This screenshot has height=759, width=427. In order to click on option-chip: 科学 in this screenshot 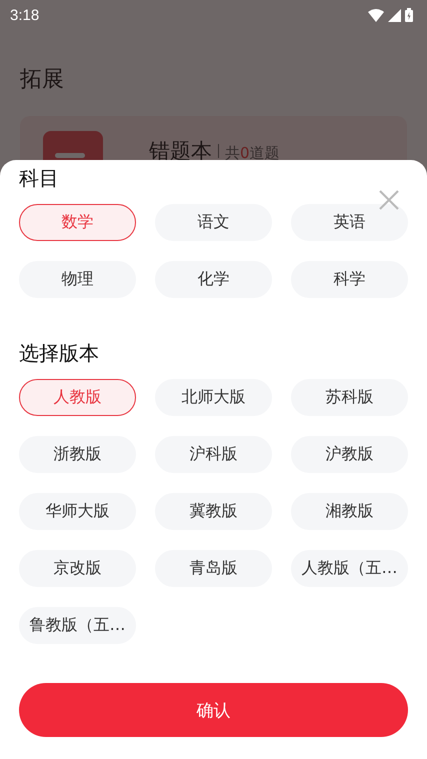, I will do `click(349, 279)`.